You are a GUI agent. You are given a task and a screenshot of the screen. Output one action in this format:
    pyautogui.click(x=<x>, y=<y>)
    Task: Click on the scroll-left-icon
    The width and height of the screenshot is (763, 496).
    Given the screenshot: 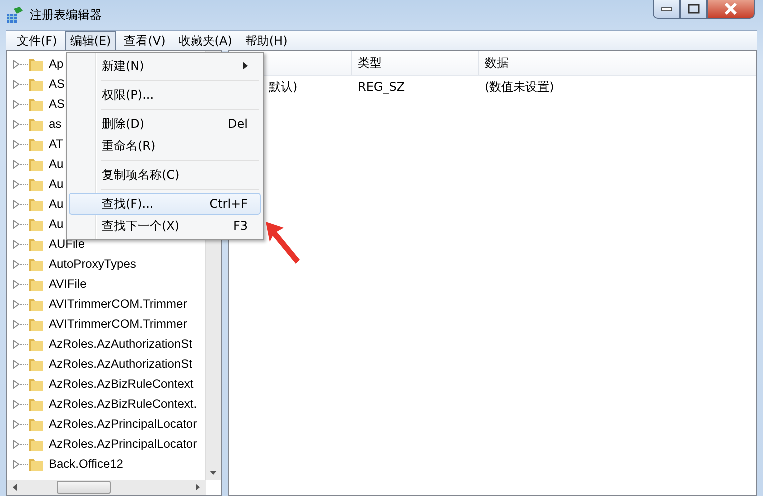 What is the action you would take?
    pyautogui.click(x=15, y=487)
    